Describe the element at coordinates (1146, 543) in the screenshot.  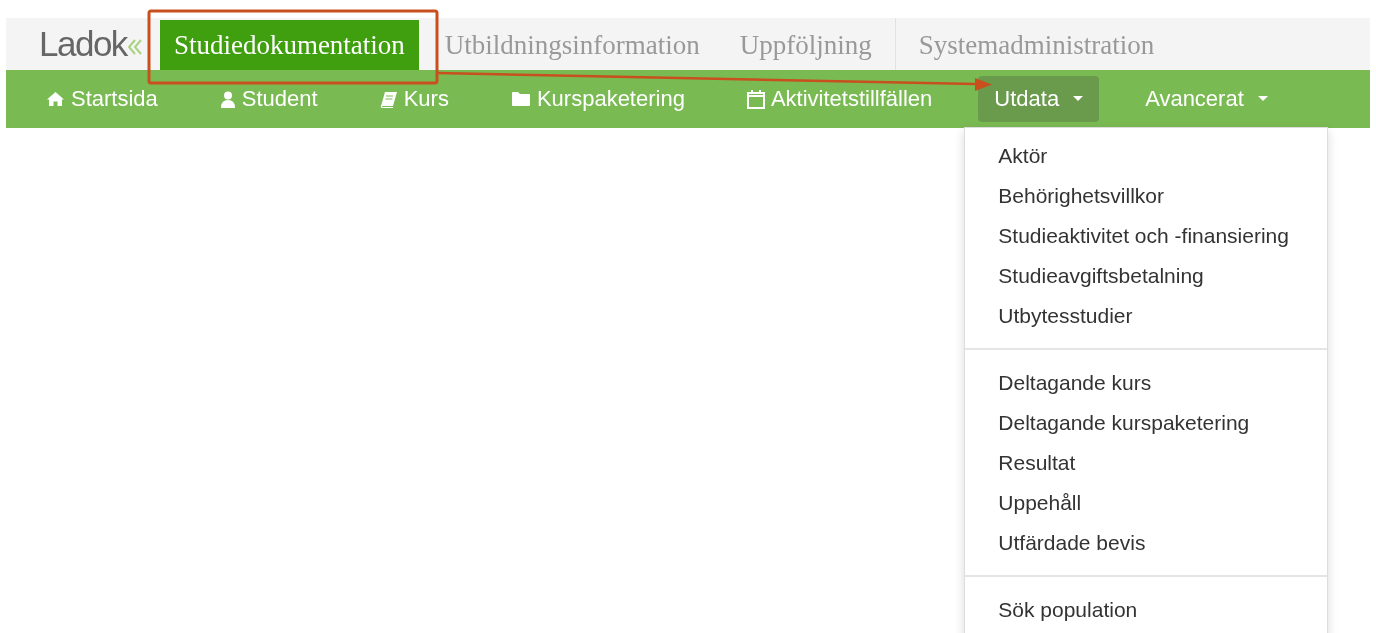
I see `menu-item: Utfärdade bevis` at that location.